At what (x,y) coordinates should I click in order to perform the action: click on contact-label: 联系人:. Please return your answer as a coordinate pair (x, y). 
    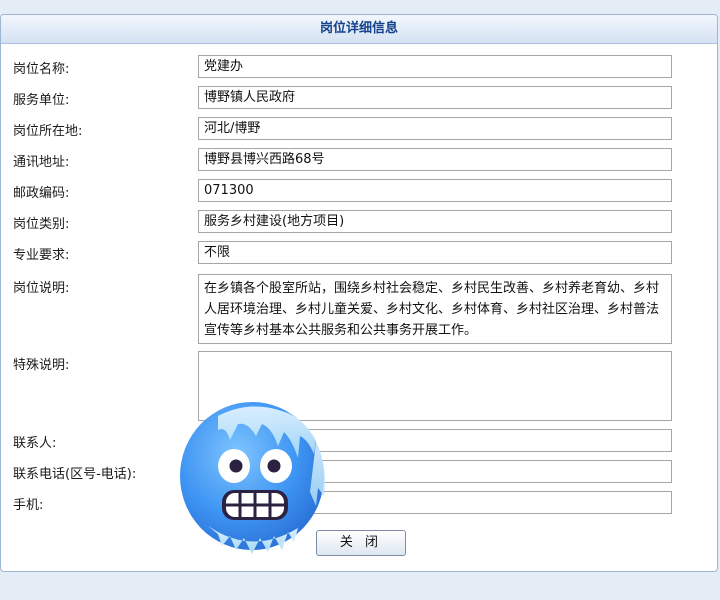
    Looking at the image, I should click on (35, 443).